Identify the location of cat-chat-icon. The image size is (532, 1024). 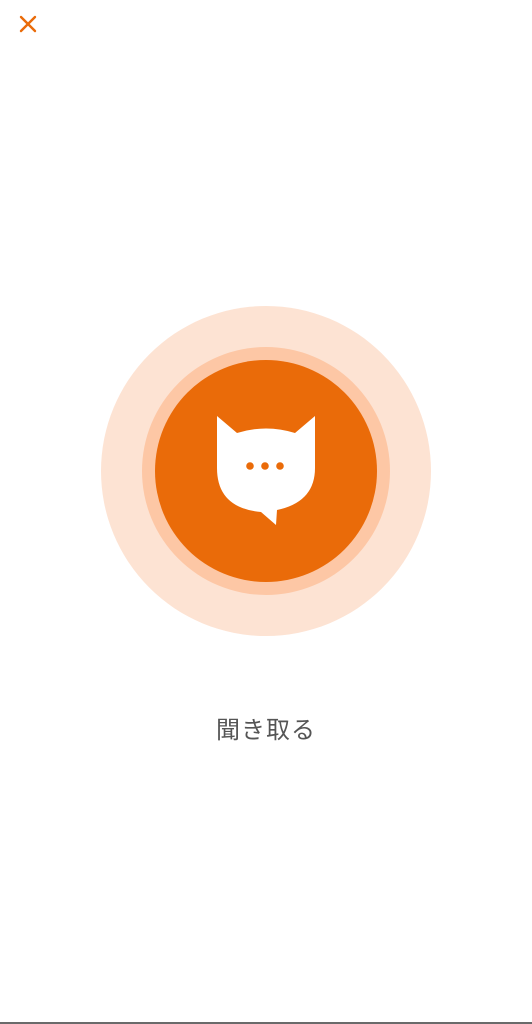
(266, 470).